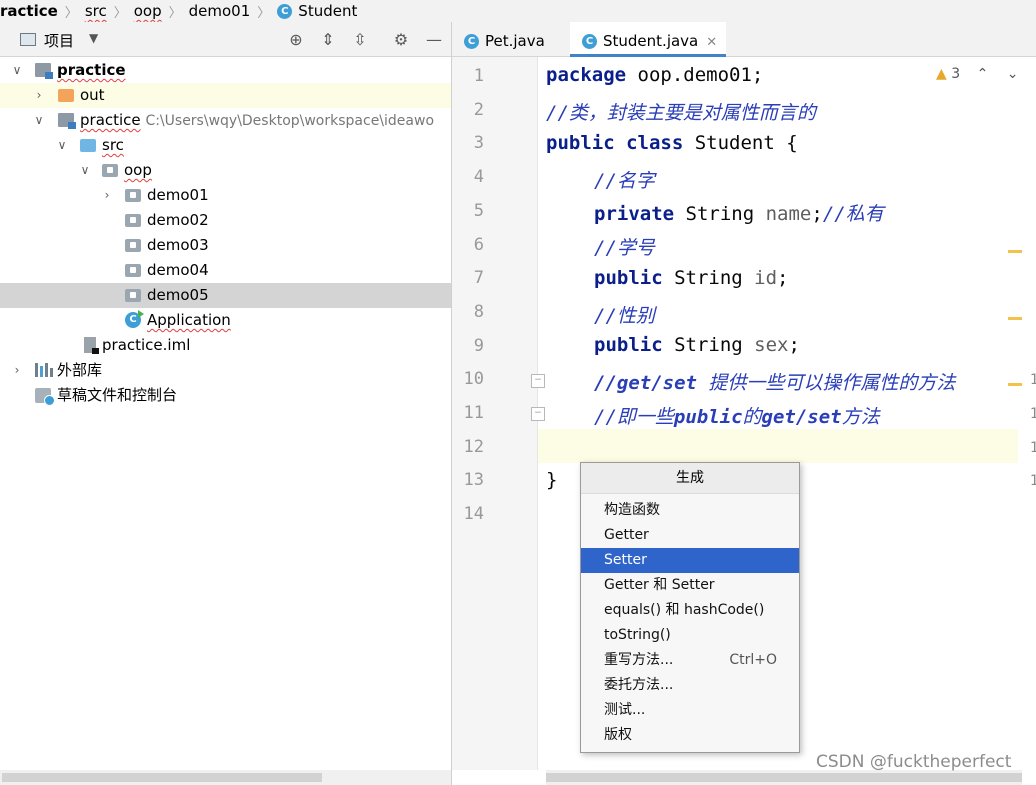  I want to click on tree-label: out, so click(92, 95).